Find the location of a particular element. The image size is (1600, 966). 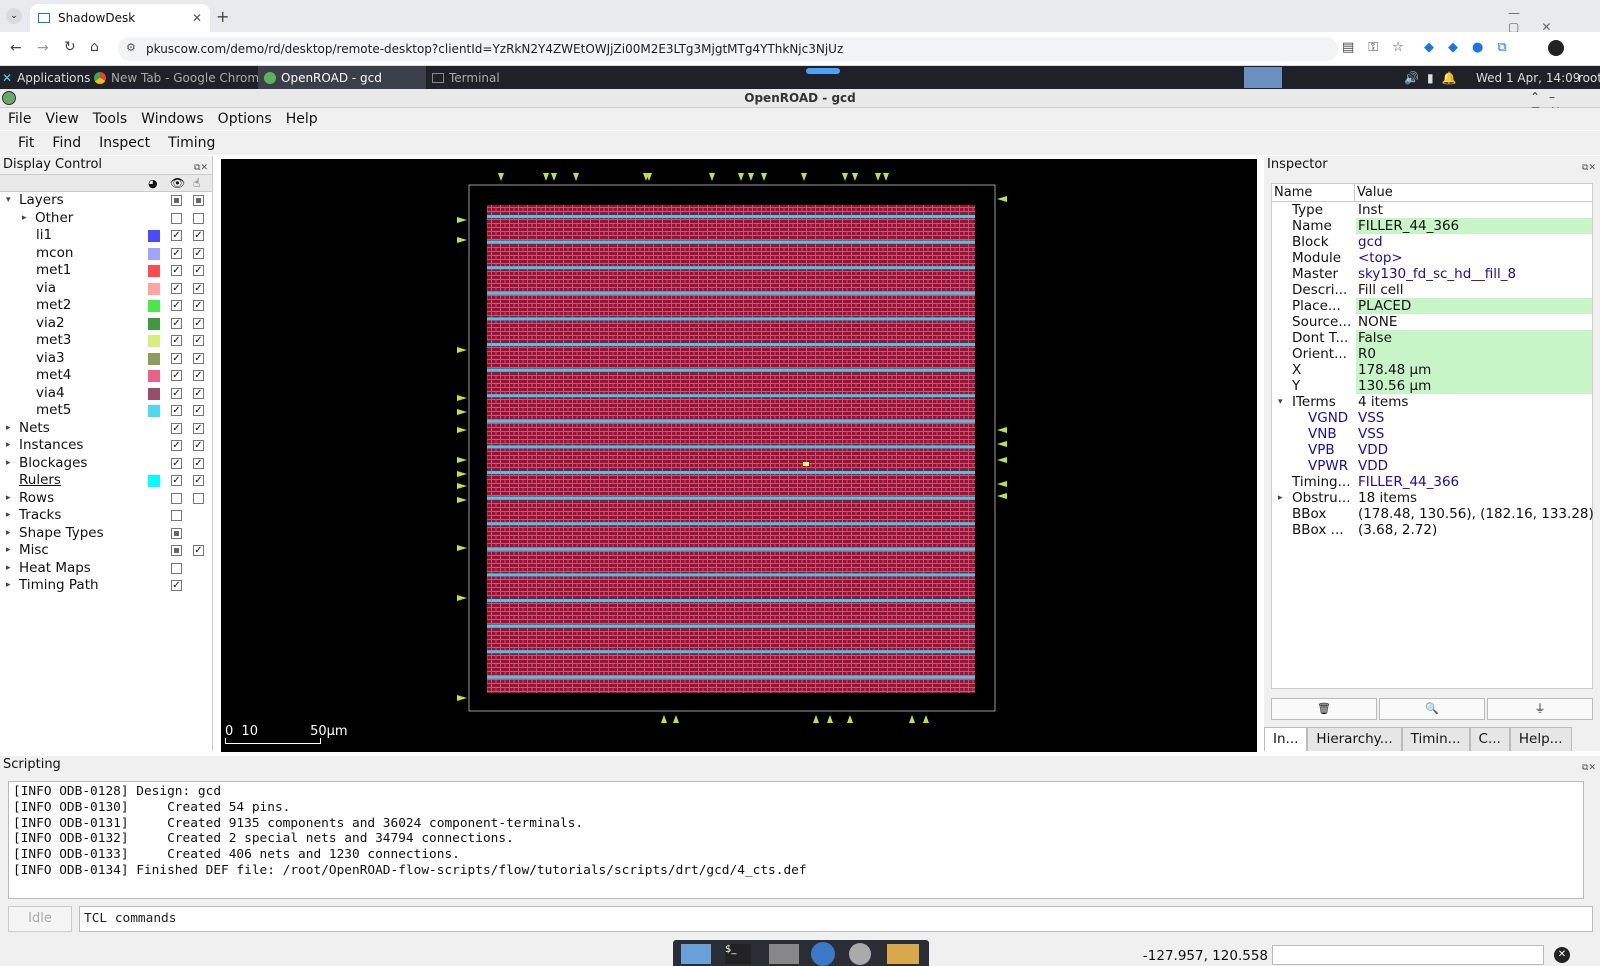

inspector-row: VNB VSS is located at coordinates (1432, 434).